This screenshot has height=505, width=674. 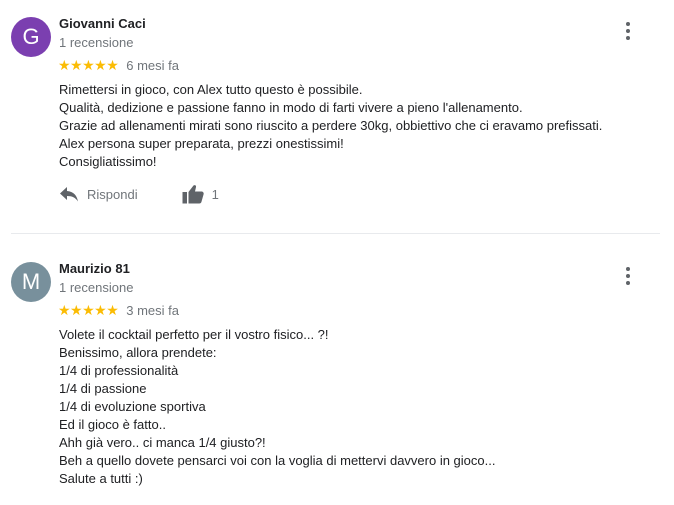 I want to click on review-text-line: 1/4 di passione, so click(x=103, y=388).